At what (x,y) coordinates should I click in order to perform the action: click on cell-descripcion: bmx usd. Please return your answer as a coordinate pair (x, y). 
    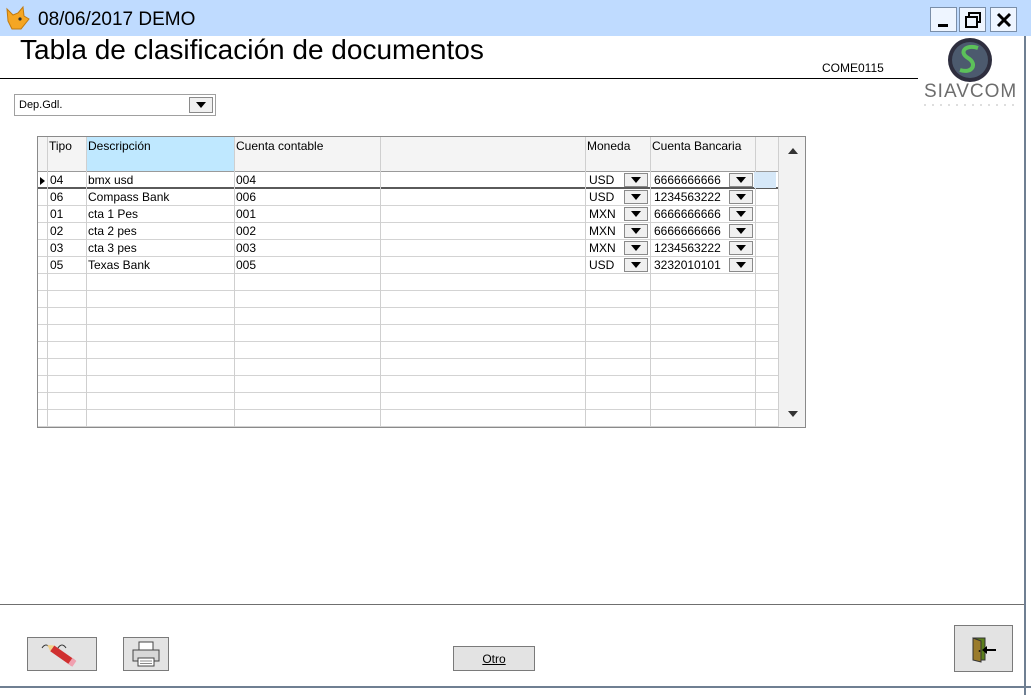
    Looking at the image, I should click on (110, 180).